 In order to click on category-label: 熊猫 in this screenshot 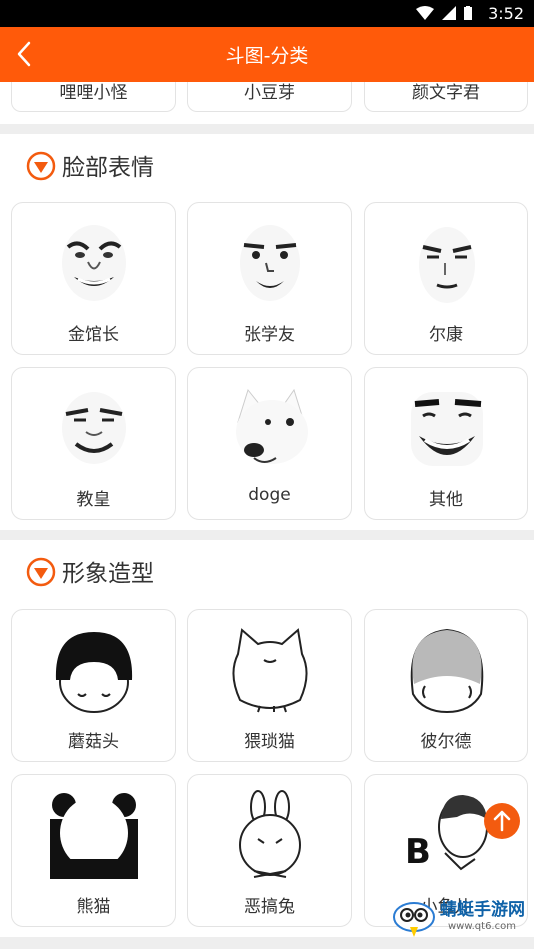, I will do `click(93, 907)`.